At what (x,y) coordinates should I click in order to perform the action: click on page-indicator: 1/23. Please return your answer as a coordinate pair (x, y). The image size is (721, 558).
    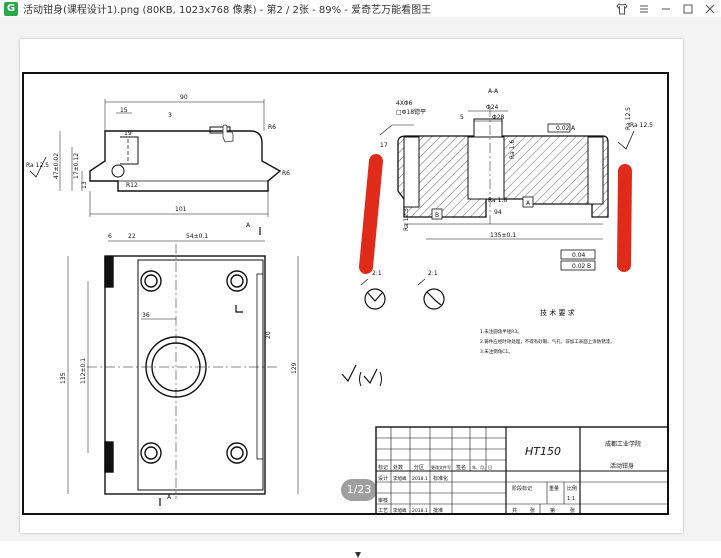
    Looking at the image, I should click on (359, 490).